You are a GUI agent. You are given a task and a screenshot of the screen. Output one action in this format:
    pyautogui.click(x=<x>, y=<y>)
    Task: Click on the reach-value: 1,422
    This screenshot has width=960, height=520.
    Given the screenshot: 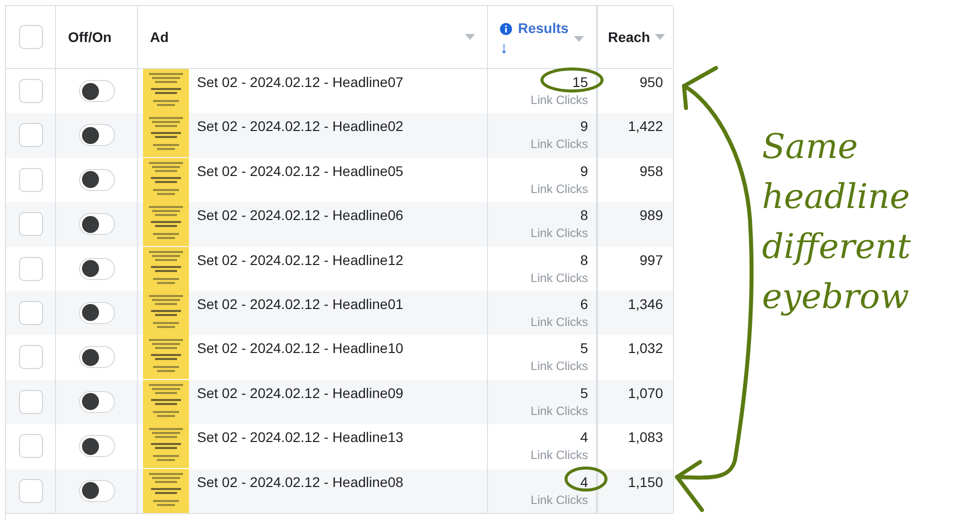 What is the action you would take?
    pyautogui.click(x=645, y=127)
    